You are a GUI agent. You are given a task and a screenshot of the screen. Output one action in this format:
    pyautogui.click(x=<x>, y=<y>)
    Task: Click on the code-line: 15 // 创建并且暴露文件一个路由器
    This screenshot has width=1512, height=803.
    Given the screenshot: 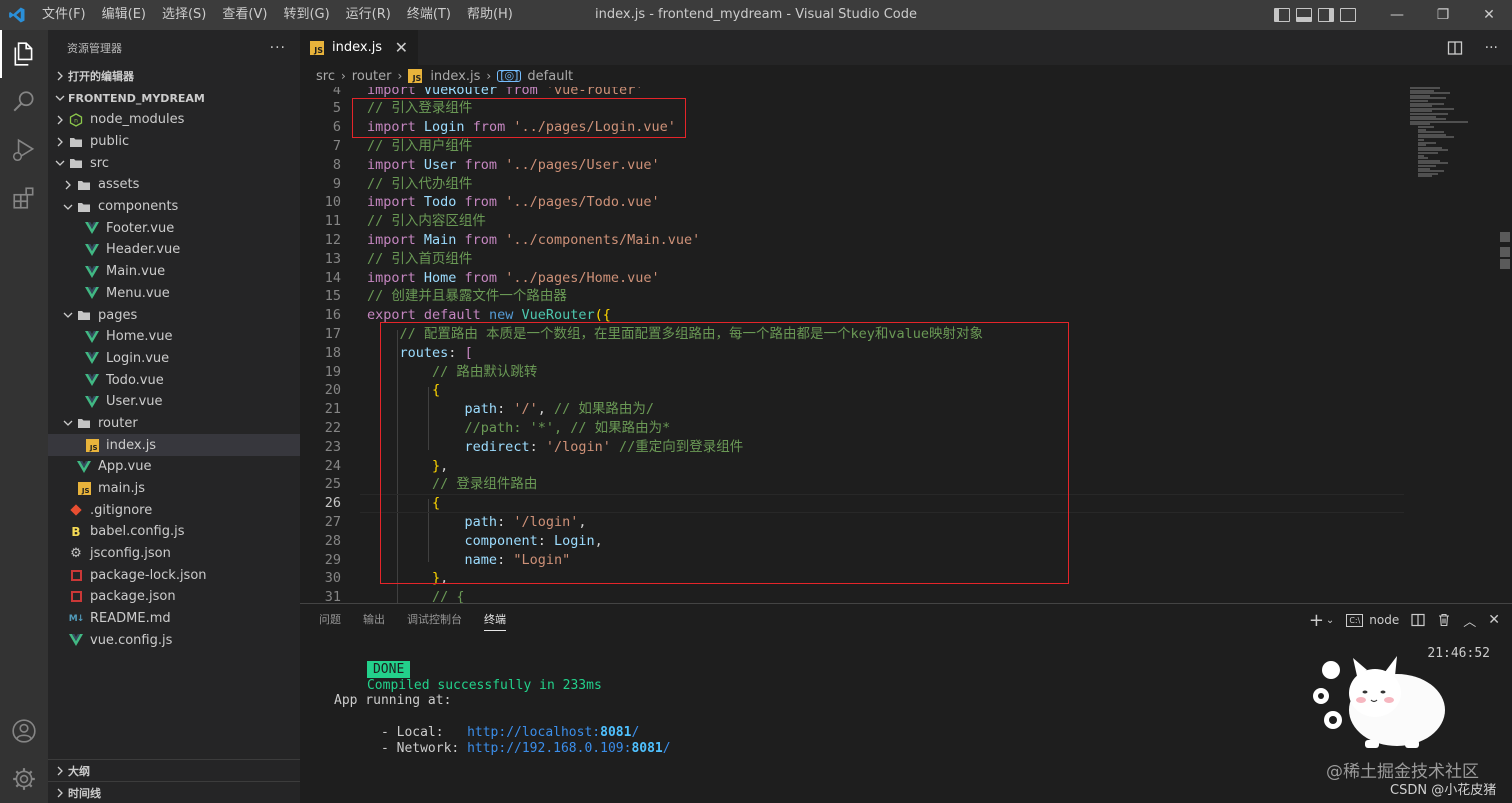 What is the action you would take?
    pyautogui.click(x=906, y=296)
    